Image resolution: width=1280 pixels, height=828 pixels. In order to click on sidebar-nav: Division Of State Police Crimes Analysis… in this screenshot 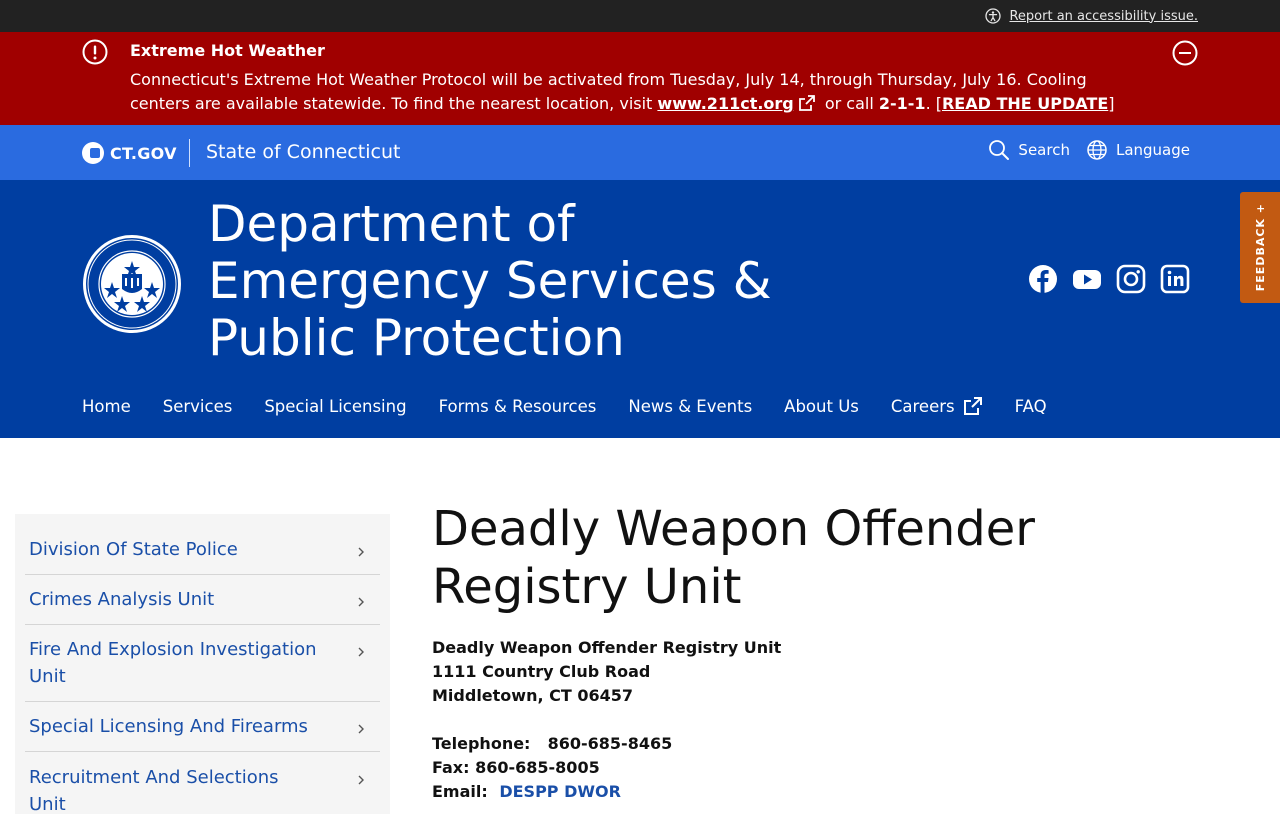, I will do `click(202, 664)`.